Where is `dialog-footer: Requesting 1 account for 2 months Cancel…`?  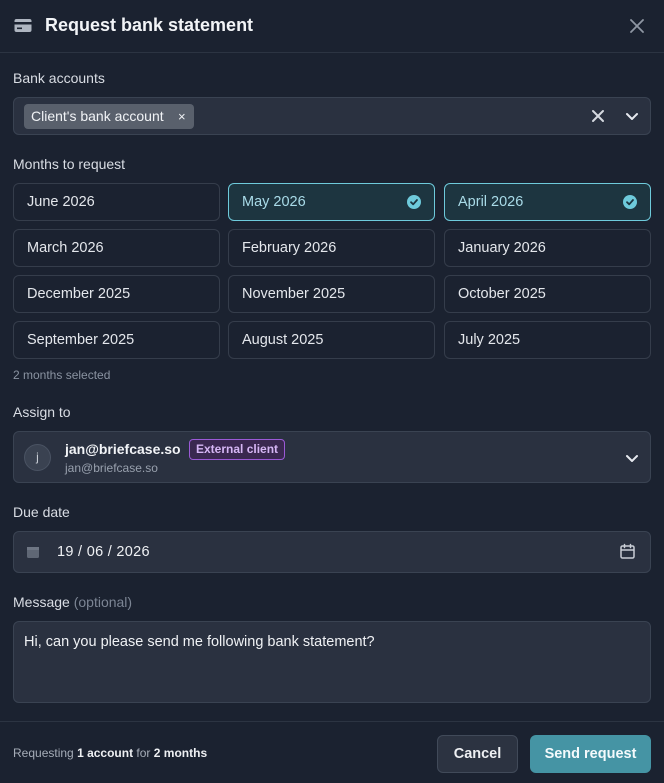 dialog-footer: Requesting 1 account for 2 months Cancel… is located at coordinates (332, 752).